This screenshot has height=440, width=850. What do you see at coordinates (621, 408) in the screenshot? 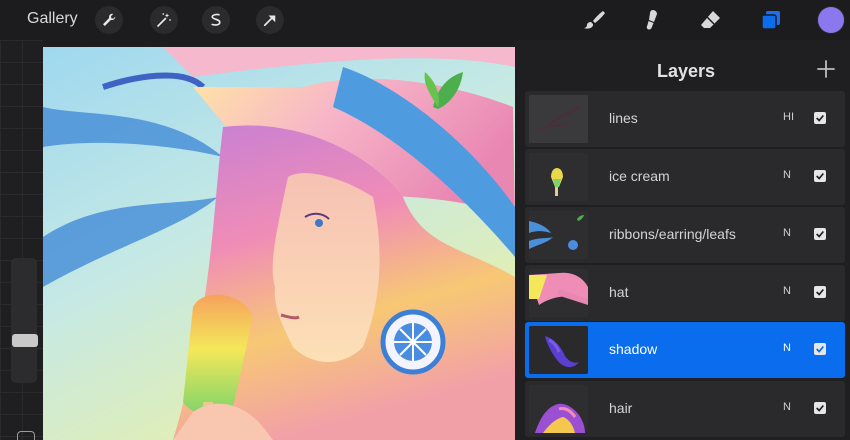
I see `layer-name: hair` at bounding box center [621, 408].